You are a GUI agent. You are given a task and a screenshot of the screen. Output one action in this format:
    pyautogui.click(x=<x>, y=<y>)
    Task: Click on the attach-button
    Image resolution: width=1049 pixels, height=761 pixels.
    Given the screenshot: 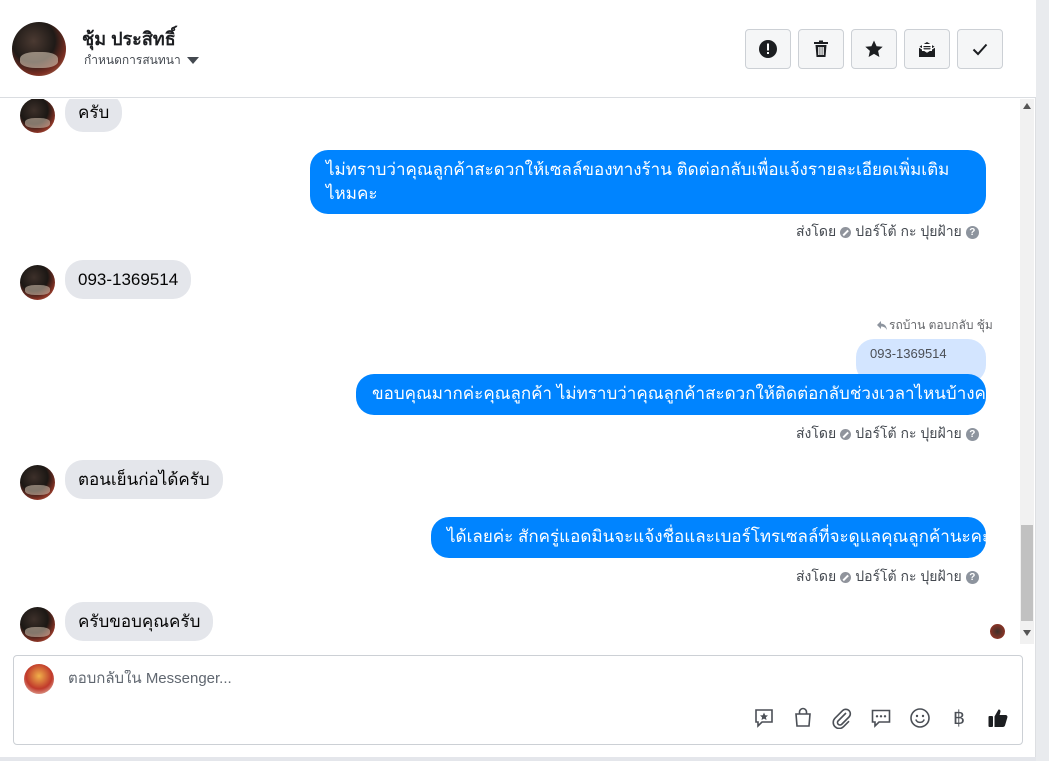 What is the action you would take?
    pyautogui.click(x=842, y=718)
    